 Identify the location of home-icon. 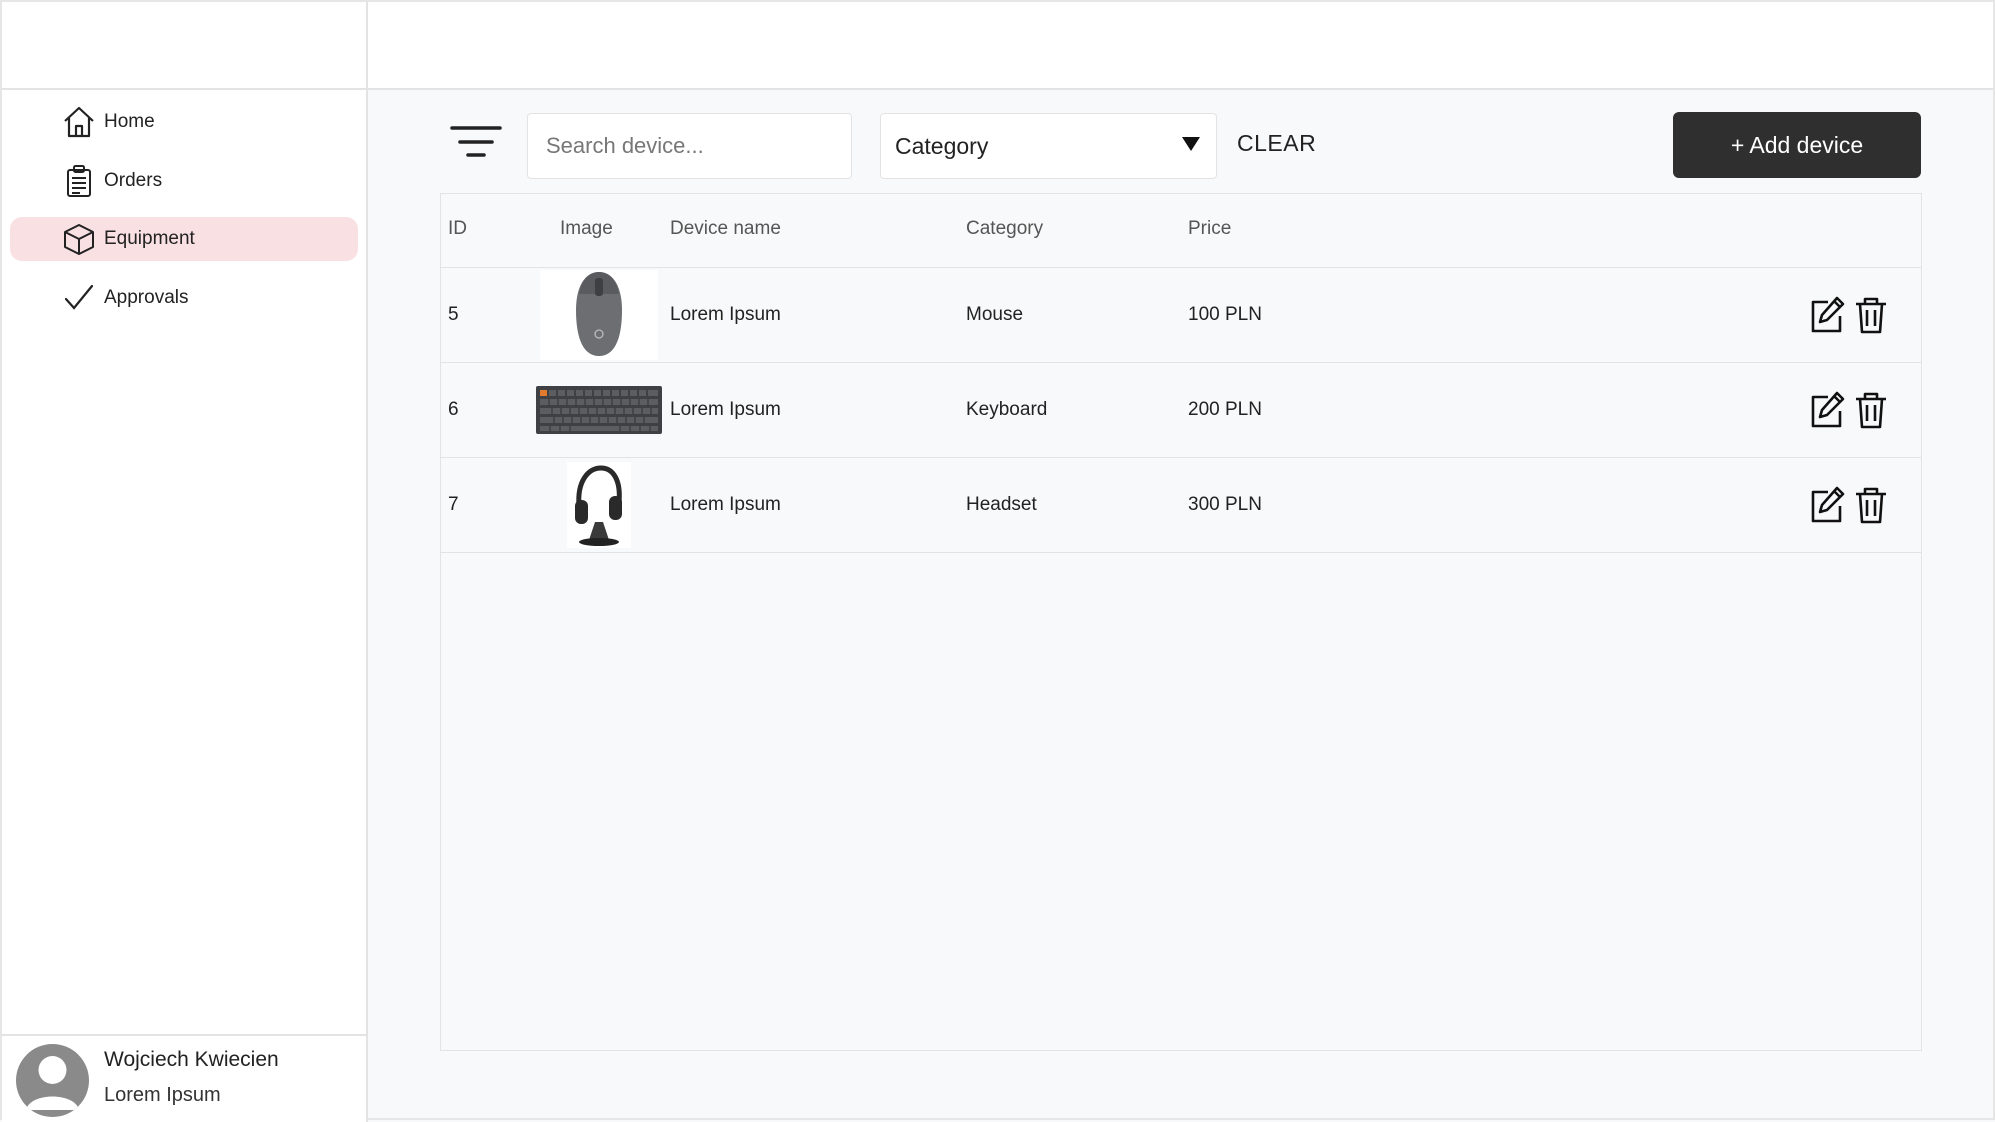
(79, 122).